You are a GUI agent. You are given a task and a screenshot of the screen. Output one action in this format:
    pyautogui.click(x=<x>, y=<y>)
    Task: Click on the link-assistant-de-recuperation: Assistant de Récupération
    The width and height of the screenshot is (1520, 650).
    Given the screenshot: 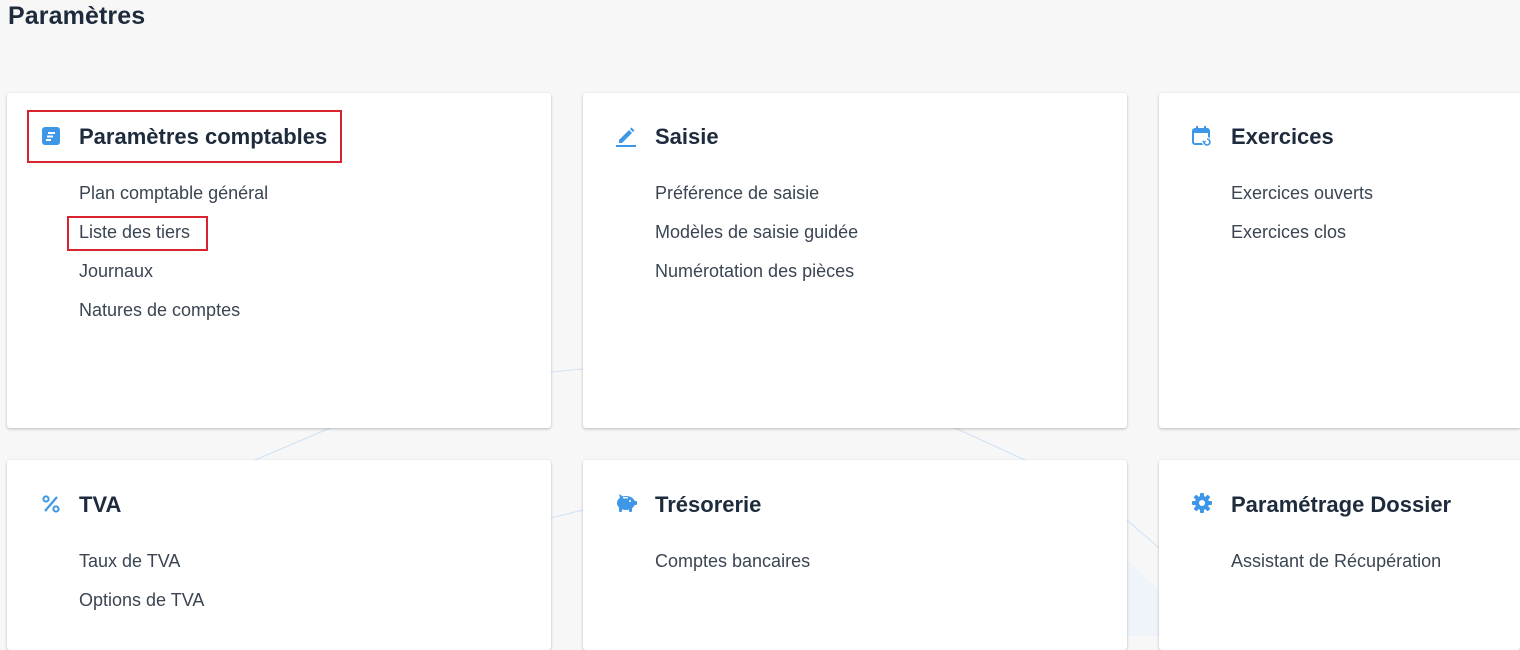 What is the action you would take?
    pyautogui.click(x=1336, y=569)
    